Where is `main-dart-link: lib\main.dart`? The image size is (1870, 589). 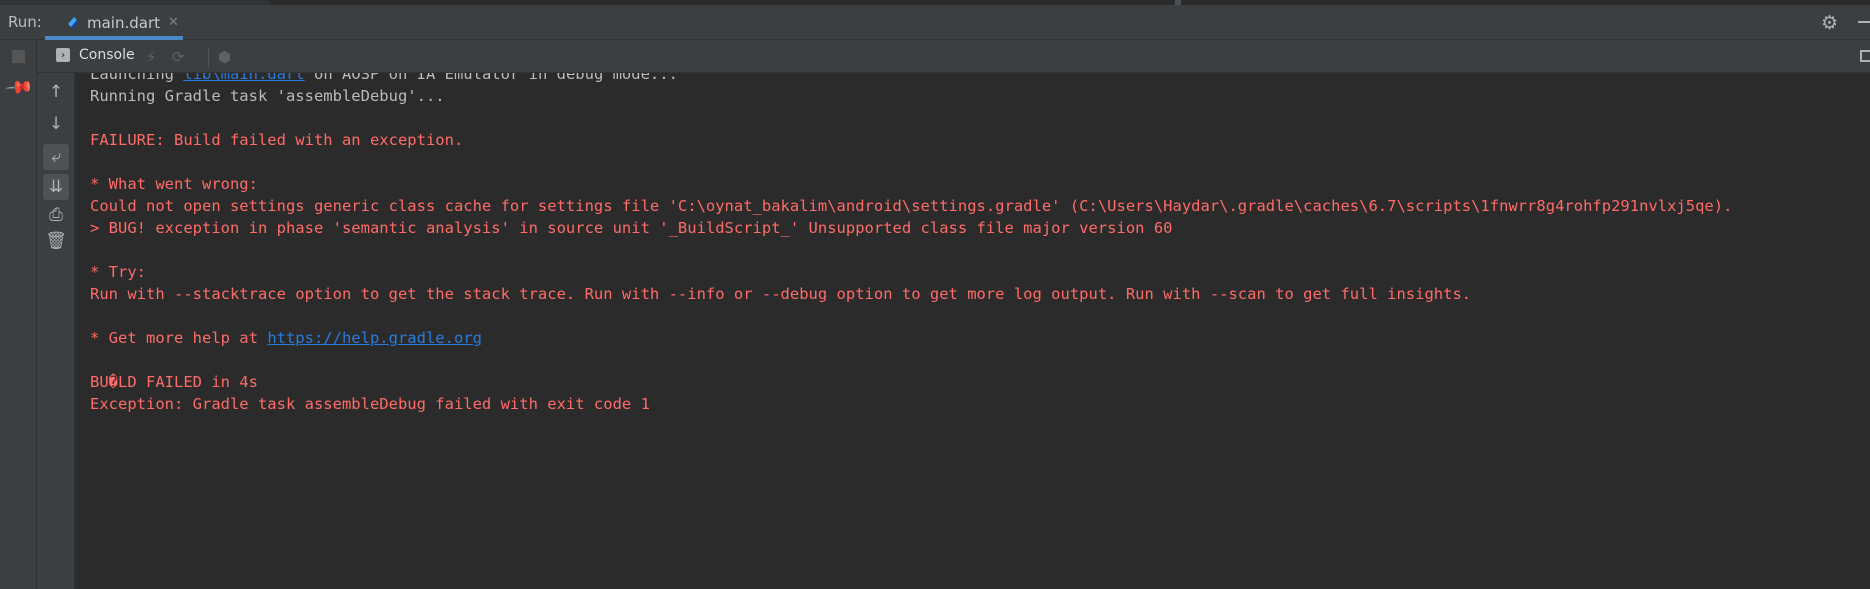
main-dart-link: lib\main.dart is located at coordinates (243, 78).